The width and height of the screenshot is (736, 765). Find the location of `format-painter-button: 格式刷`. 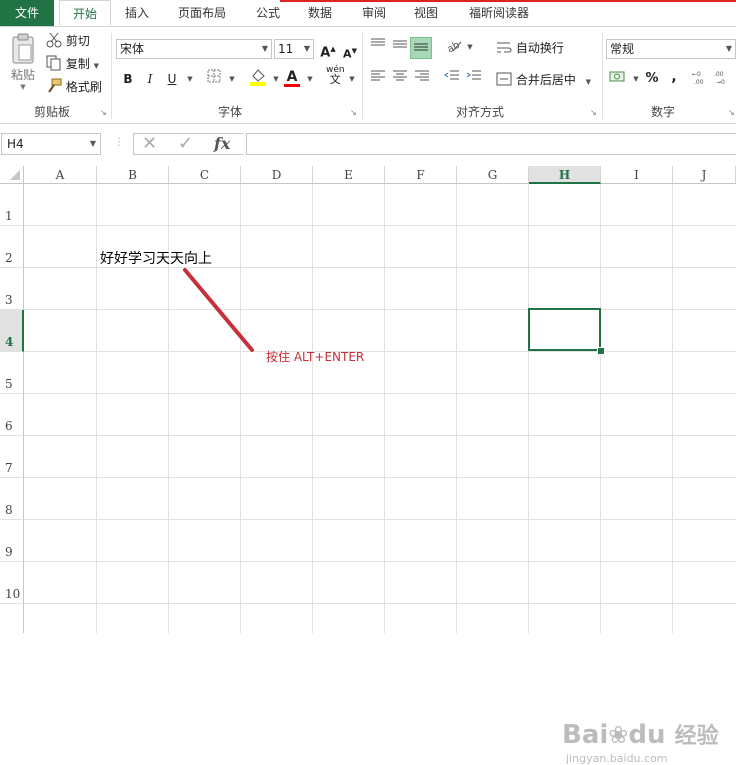

format-painter-button: 格式刷 is located at coordinates (74, 87).